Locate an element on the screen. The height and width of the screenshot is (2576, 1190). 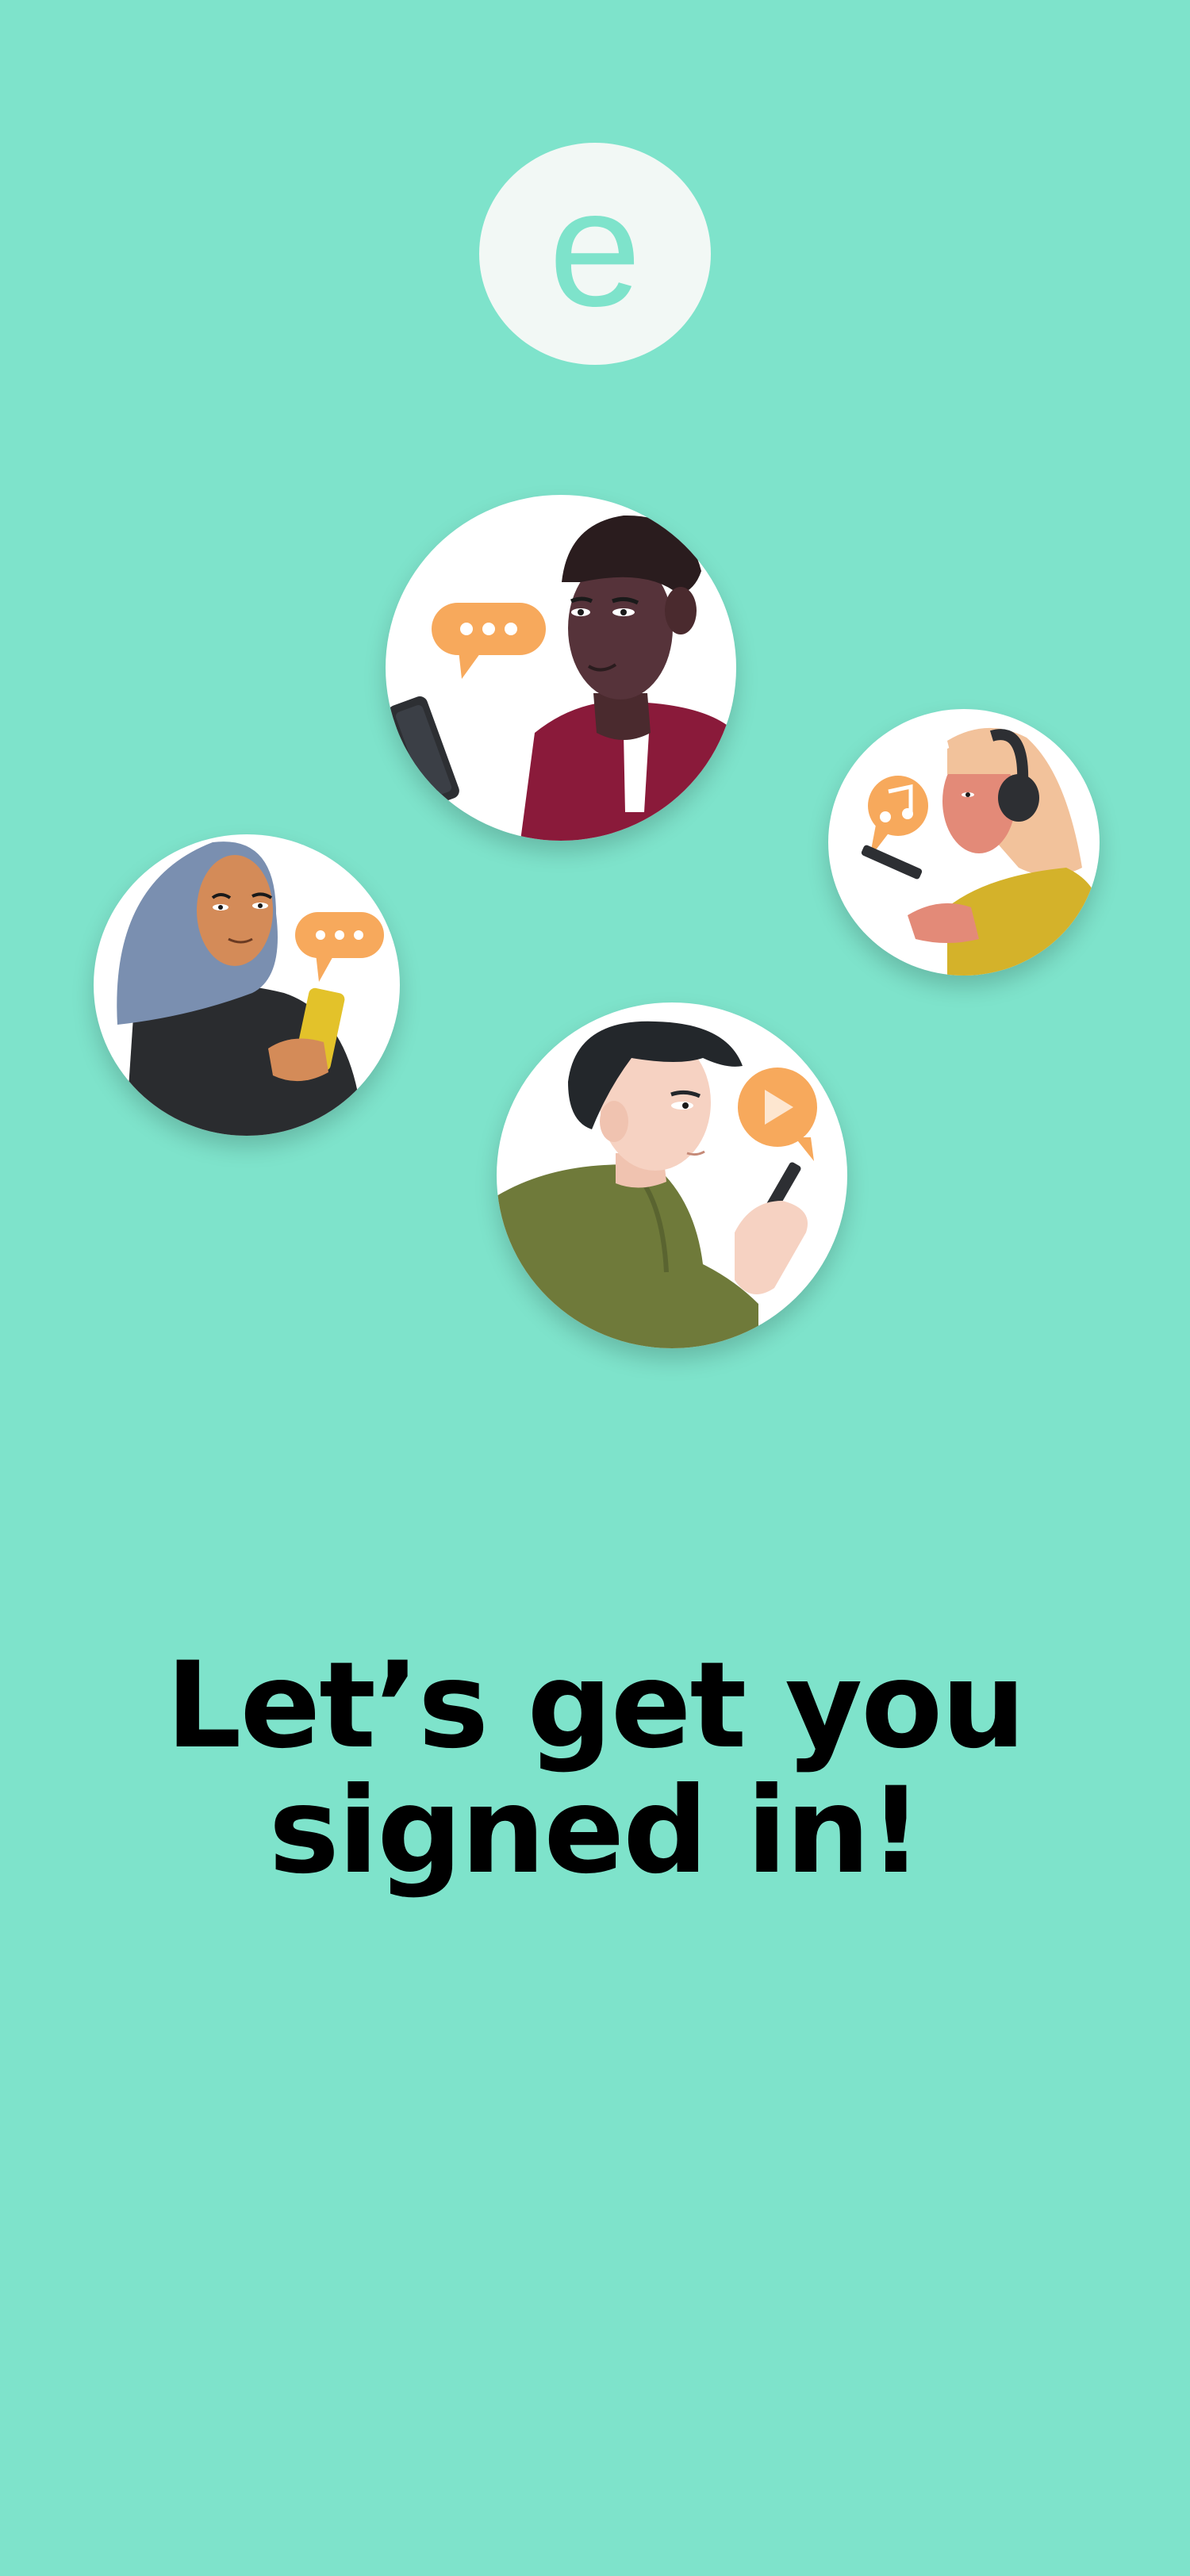
illustration-man-chat is located at coordinates (561, 668).